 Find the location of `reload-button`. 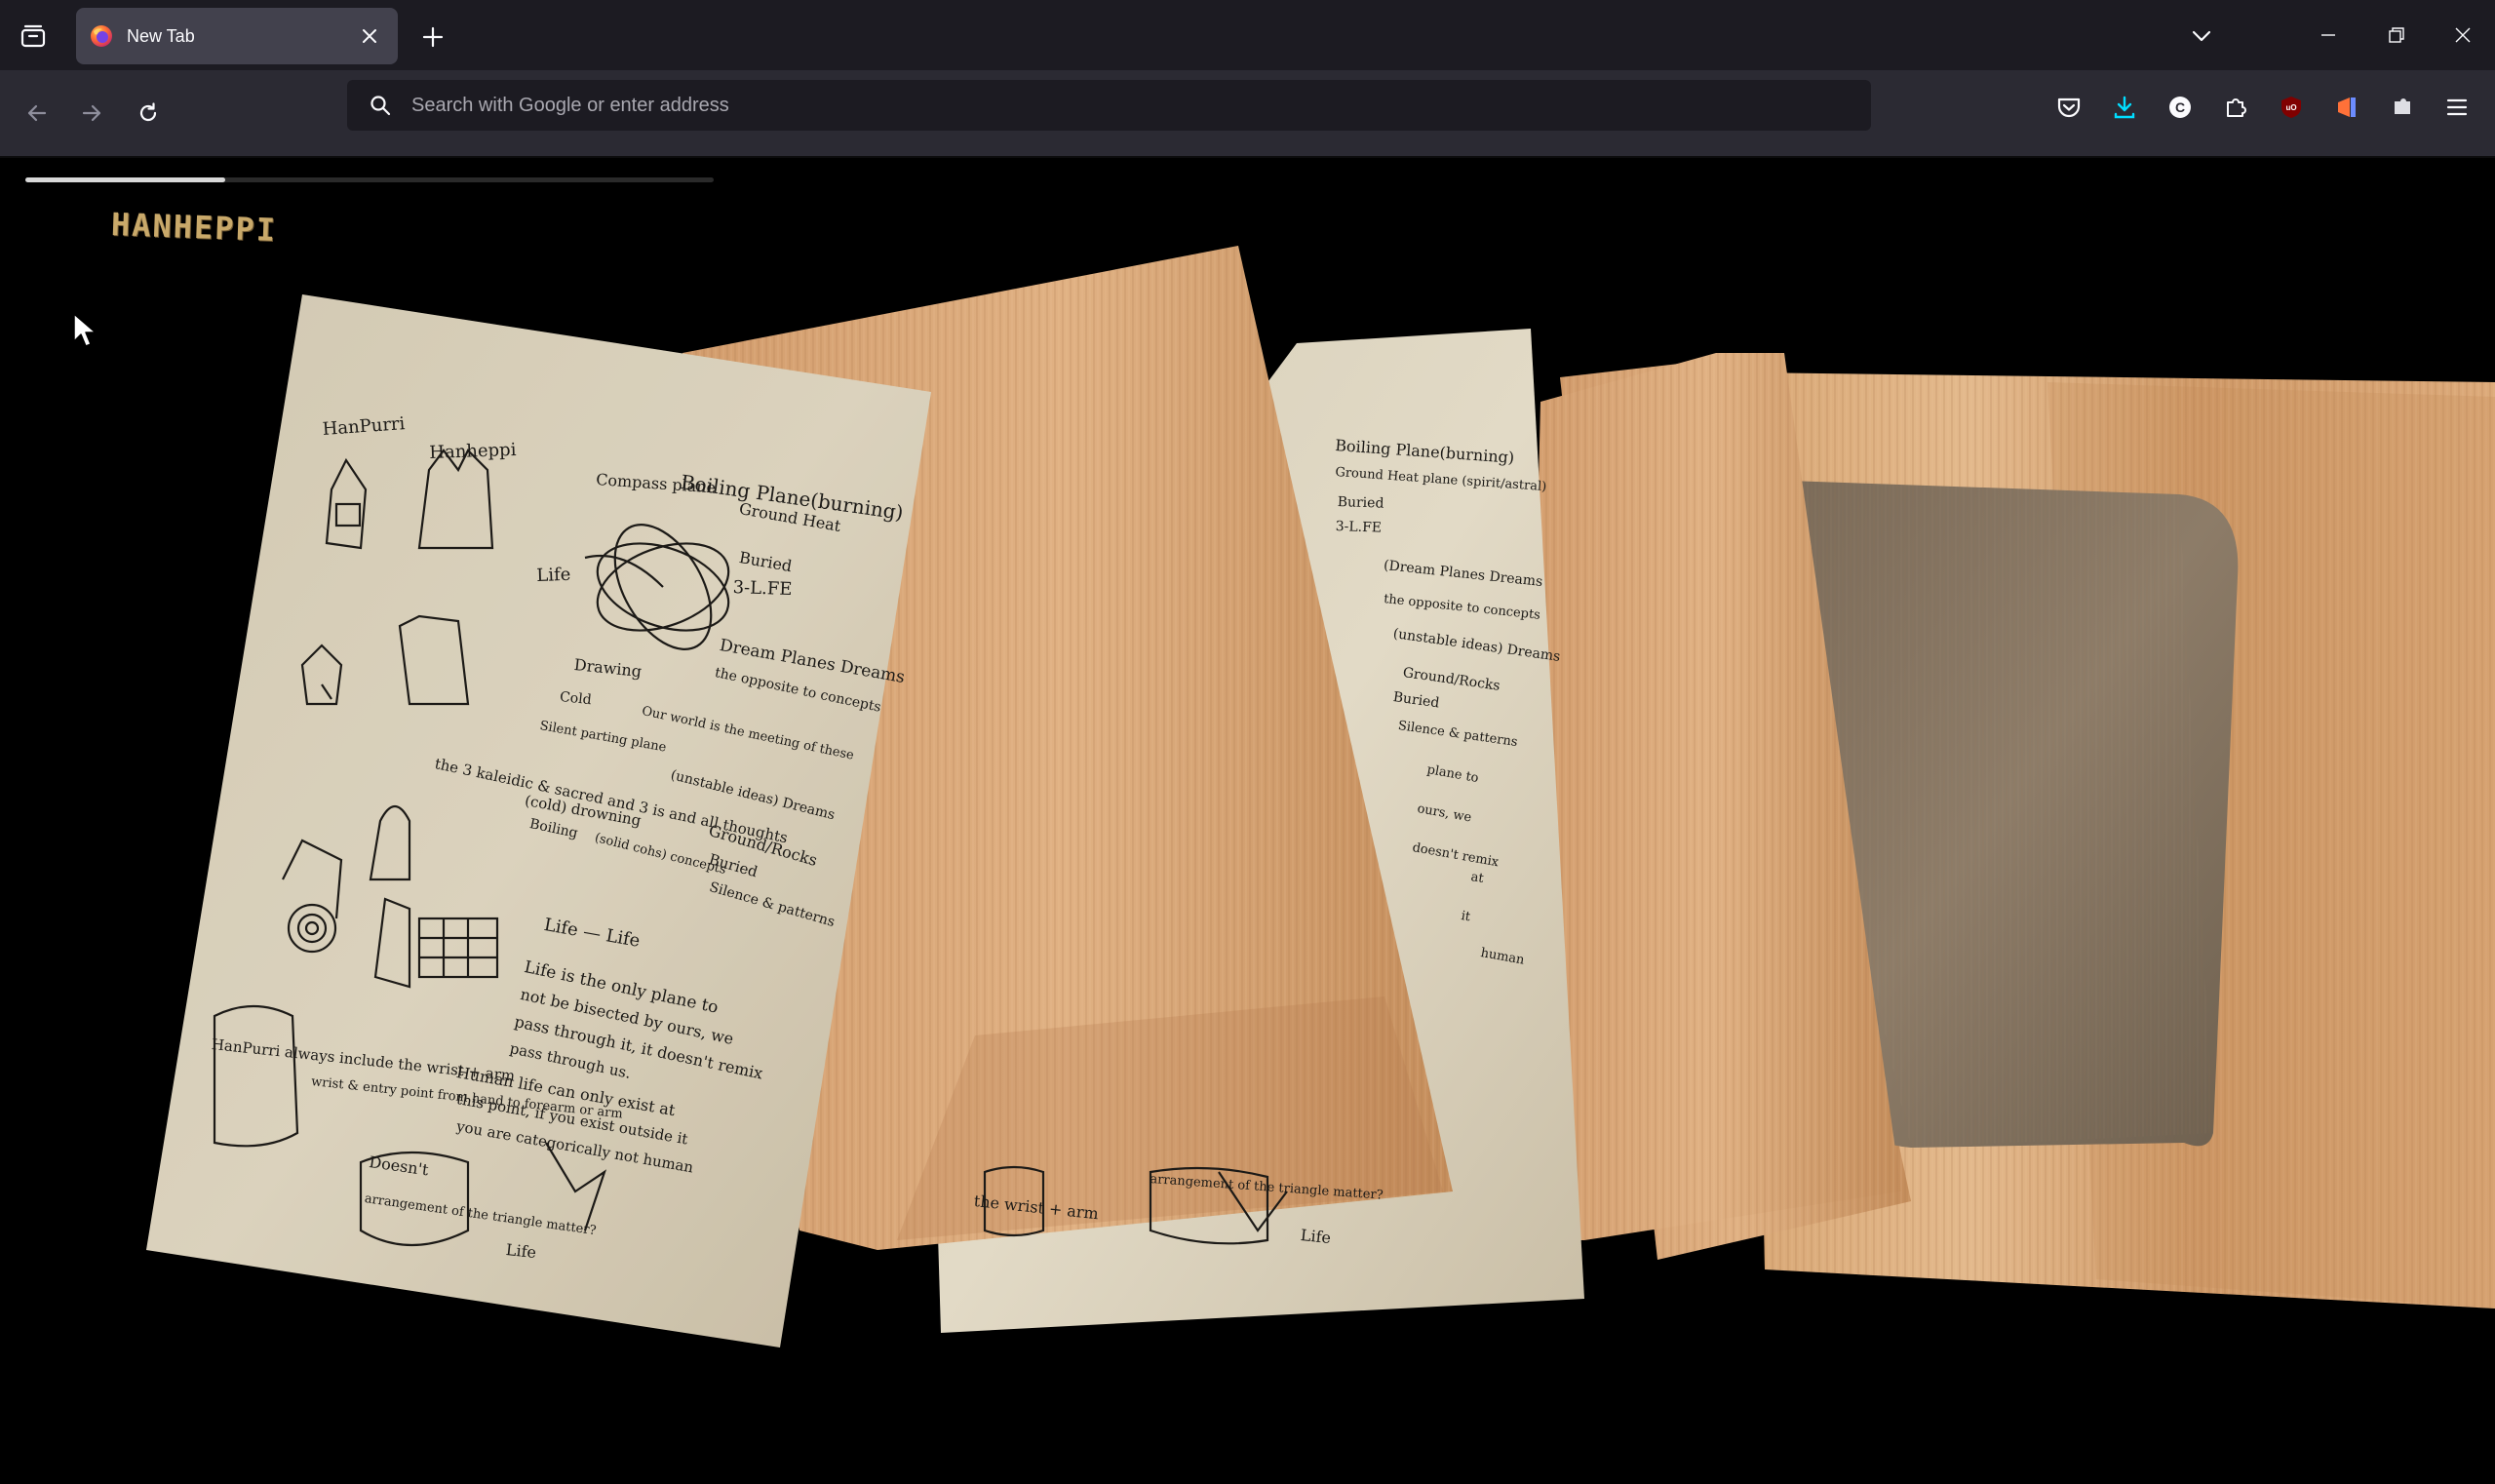

reload-button is located at coordinates (148, 113).